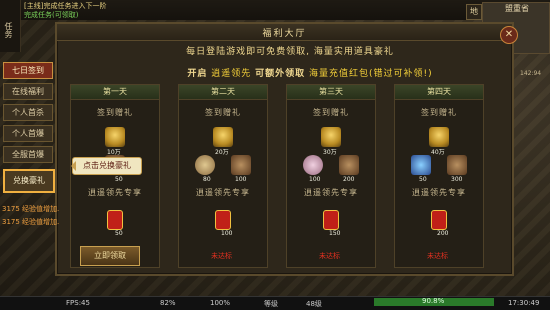 The height and width of the screenshot is (310, 550). I want to click on quest-tracker: [主线]完成任务进入下一阶 完成任务(可领取), so click(65, 11).